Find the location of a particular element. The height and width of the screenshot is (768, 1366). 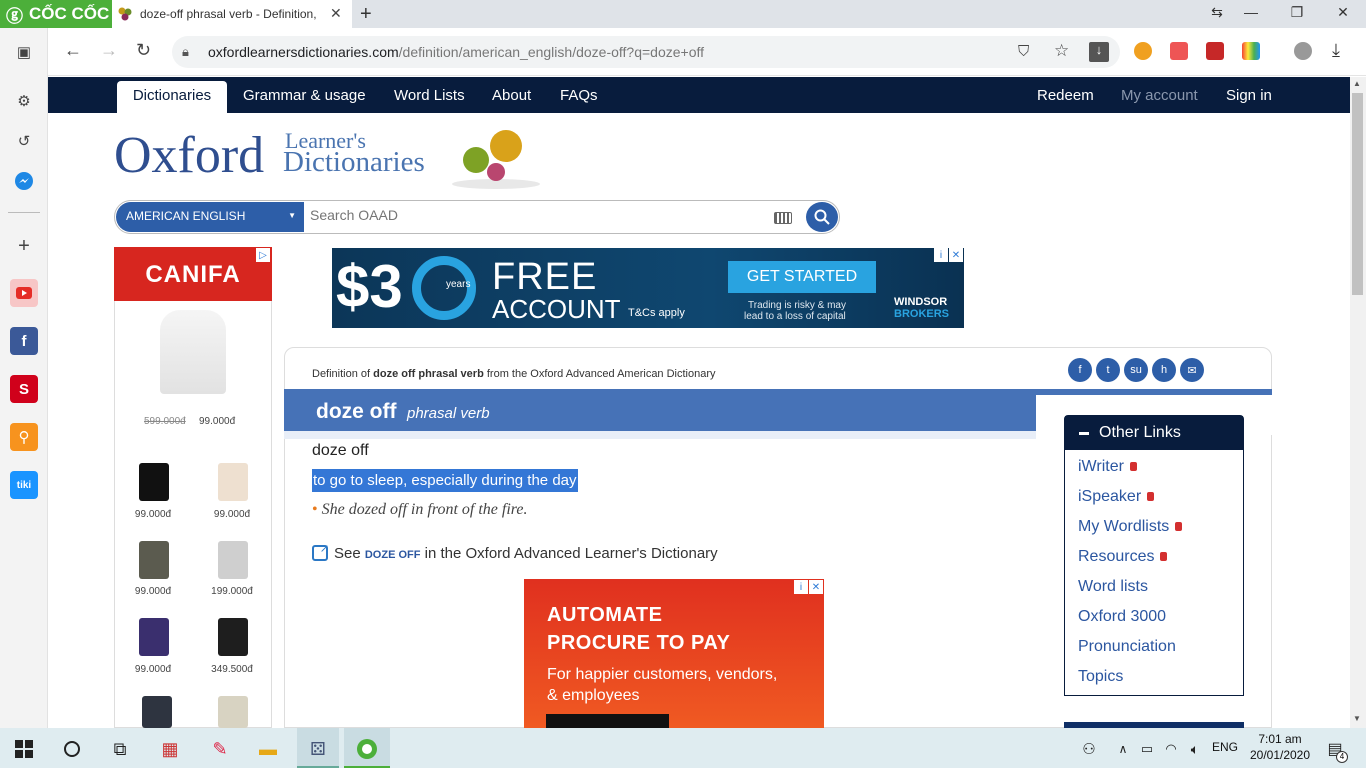

search-shortcut-icon: ⚲ is located at coordinates (24, 437).